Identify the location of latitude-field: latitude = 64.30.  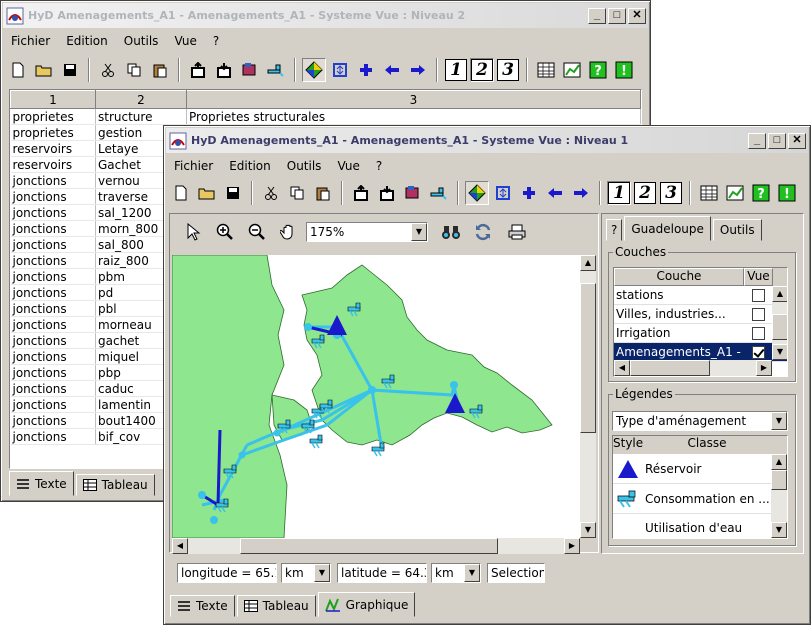
(382, 573).